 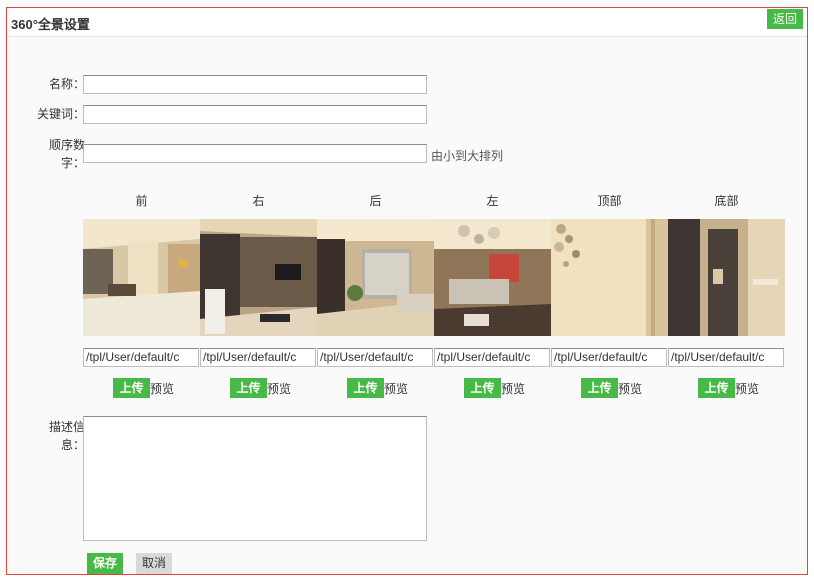 What do you see at coordinates (609, 357) in the screenshot?
I see `path-input-top: /tpl/User/default/c` at bounding box center [609, 357].